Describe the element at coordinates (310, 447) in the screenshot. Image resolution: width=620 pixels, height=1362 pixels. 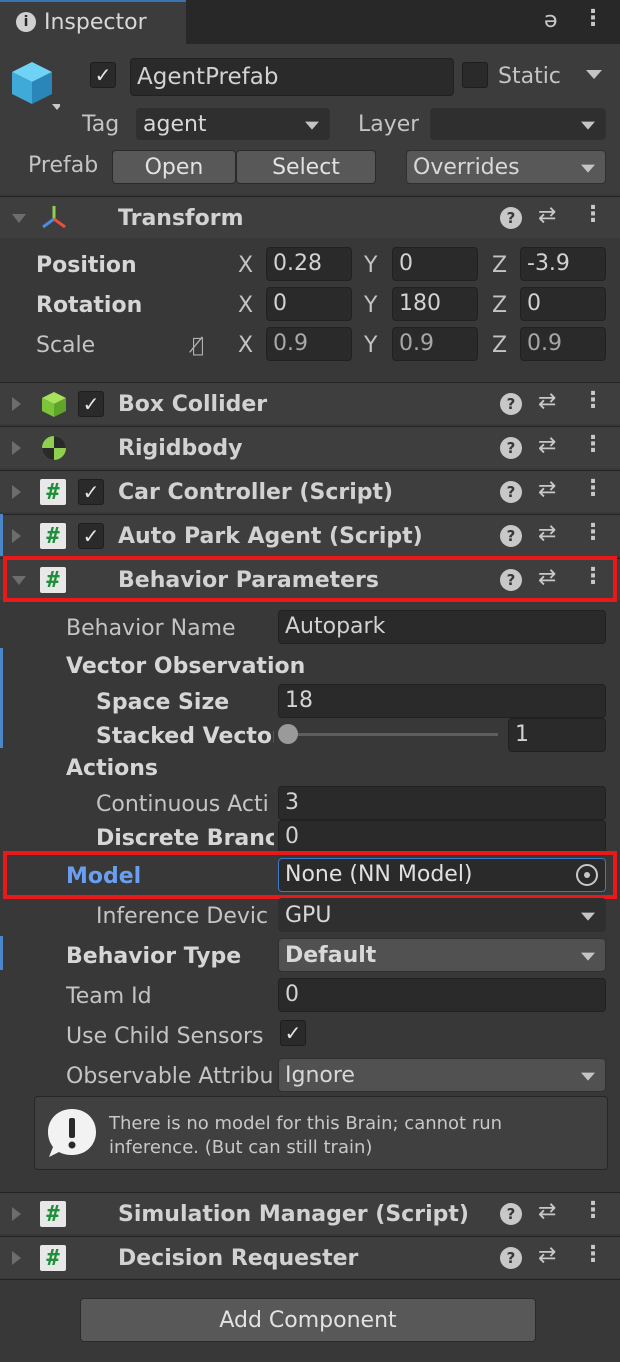
I see `rigidbody-header: Rigidbody ? ⇄ ⋮` at that location.